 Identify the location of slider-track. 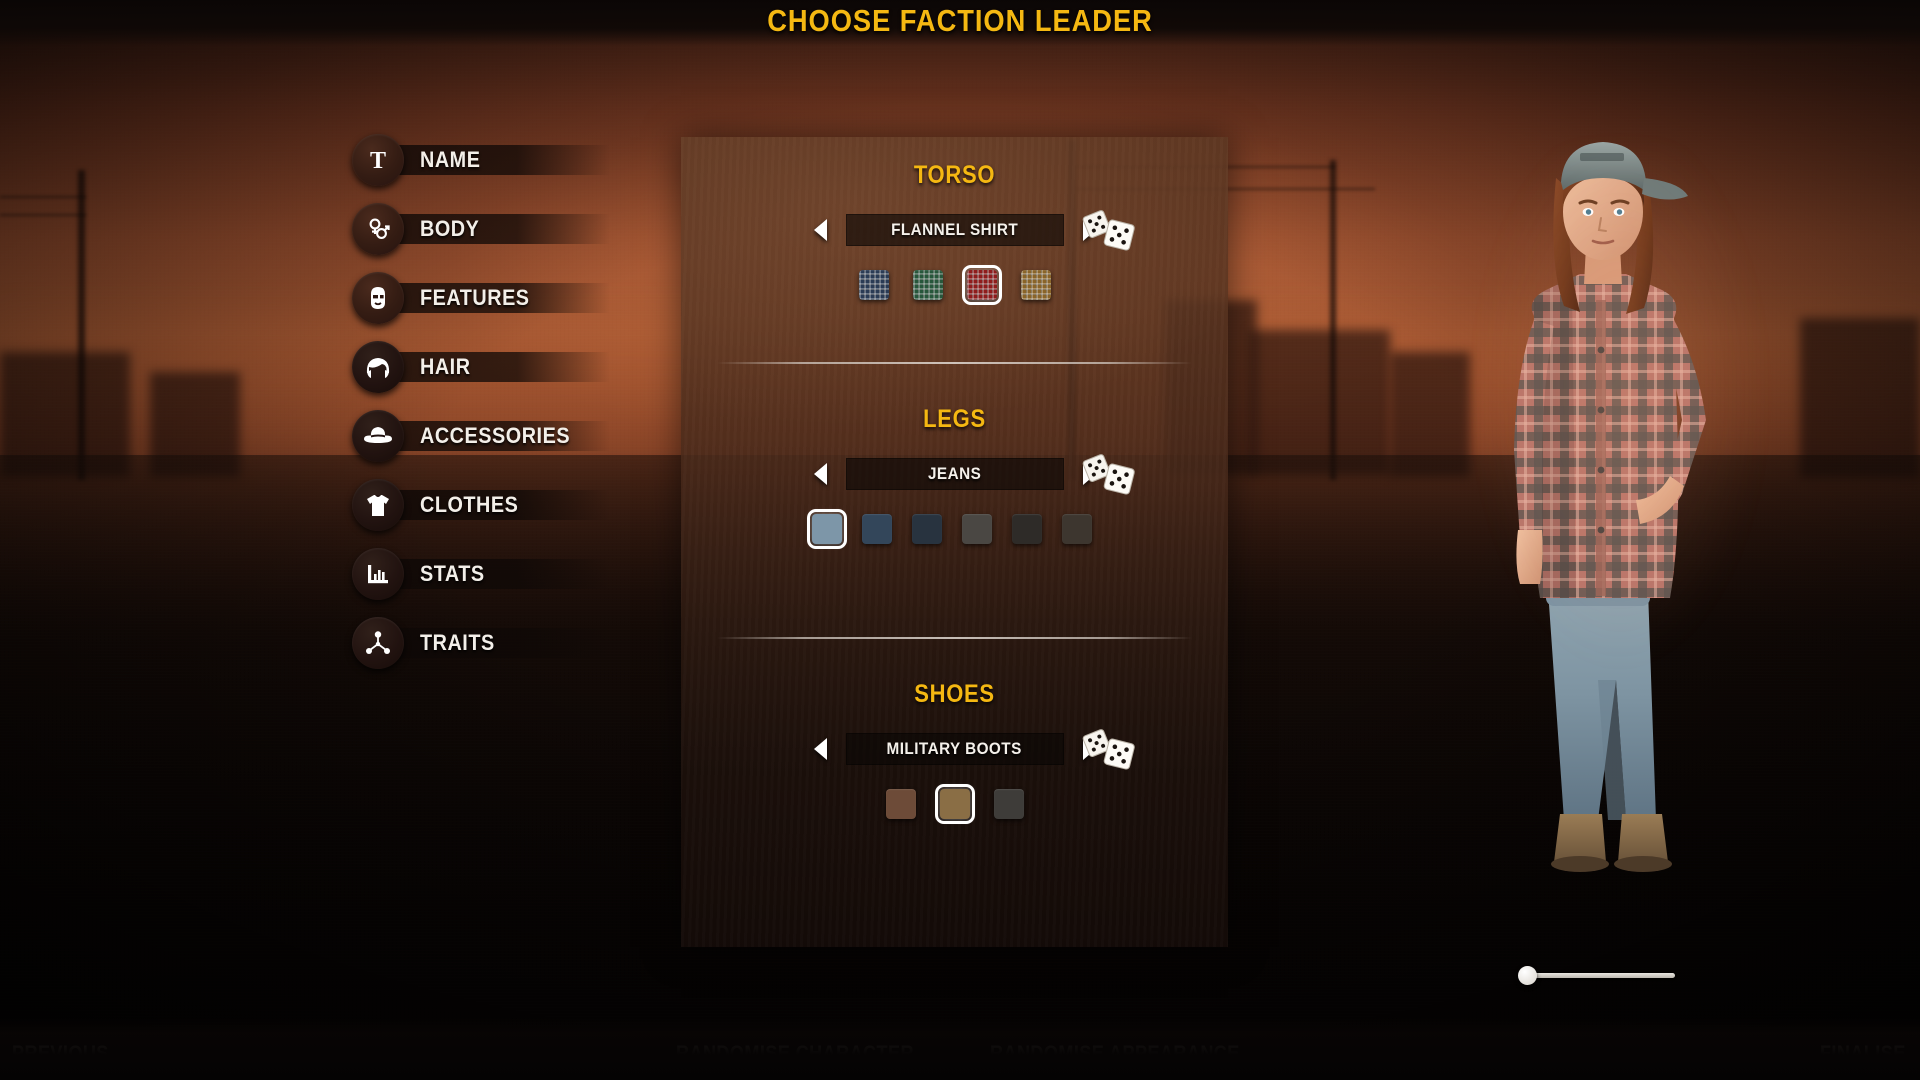
(1601, 975).